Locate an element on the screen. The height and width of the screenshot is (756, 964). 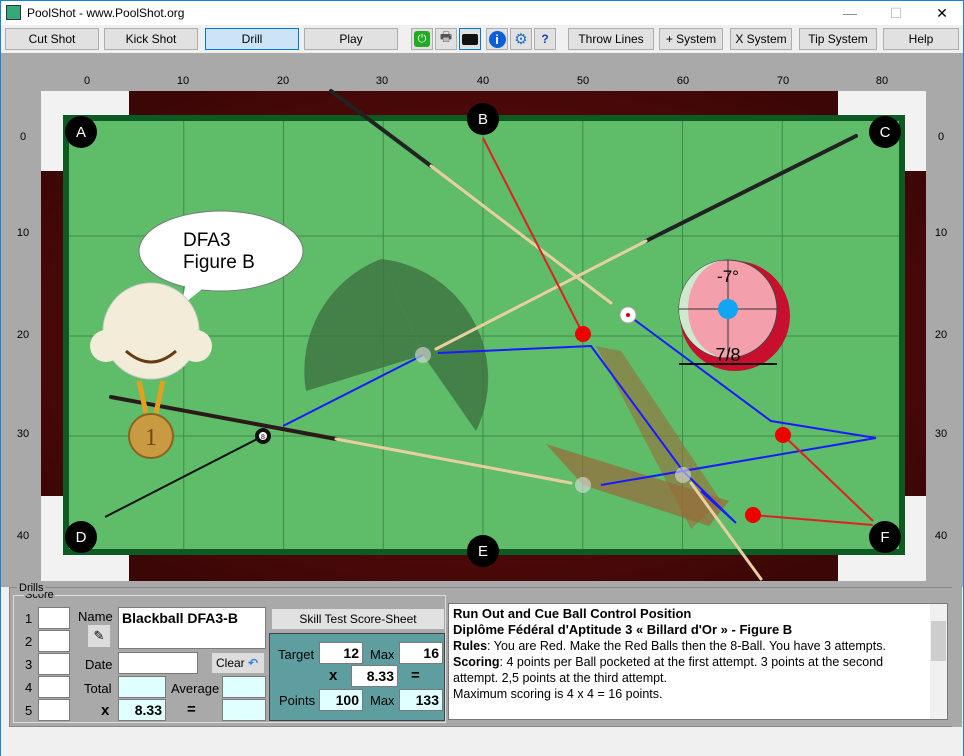
target-label: Target is located at coordinates (296, 654).